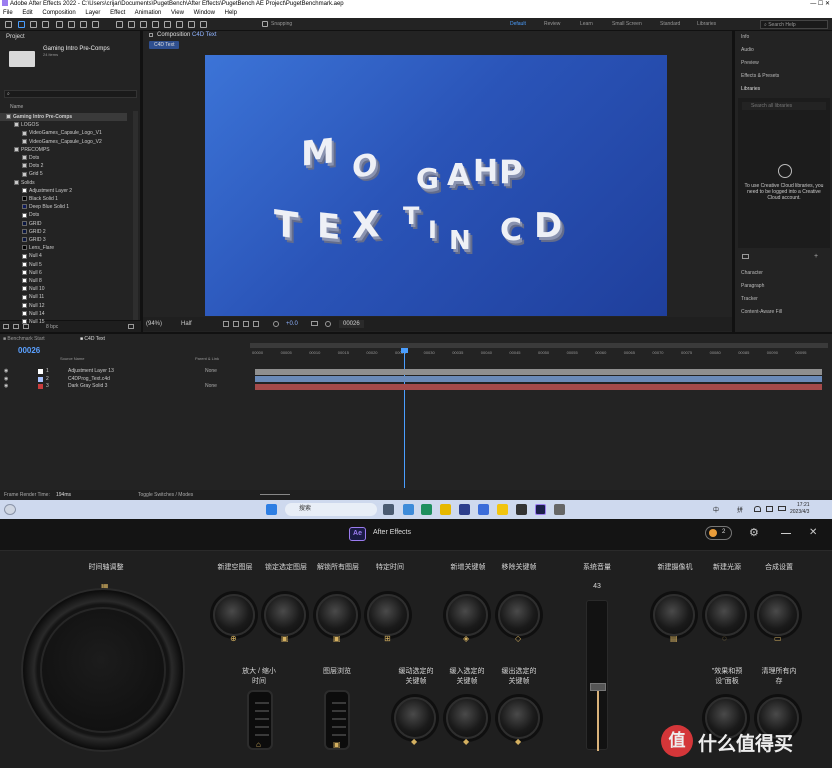 Image resolution: width=832 pixels, height=768 pixels. What do you see at coordinates (45, 207) in the screenshot?
I see `project-item: Deep Blue Solid 1` at bounding box center [45, 207].